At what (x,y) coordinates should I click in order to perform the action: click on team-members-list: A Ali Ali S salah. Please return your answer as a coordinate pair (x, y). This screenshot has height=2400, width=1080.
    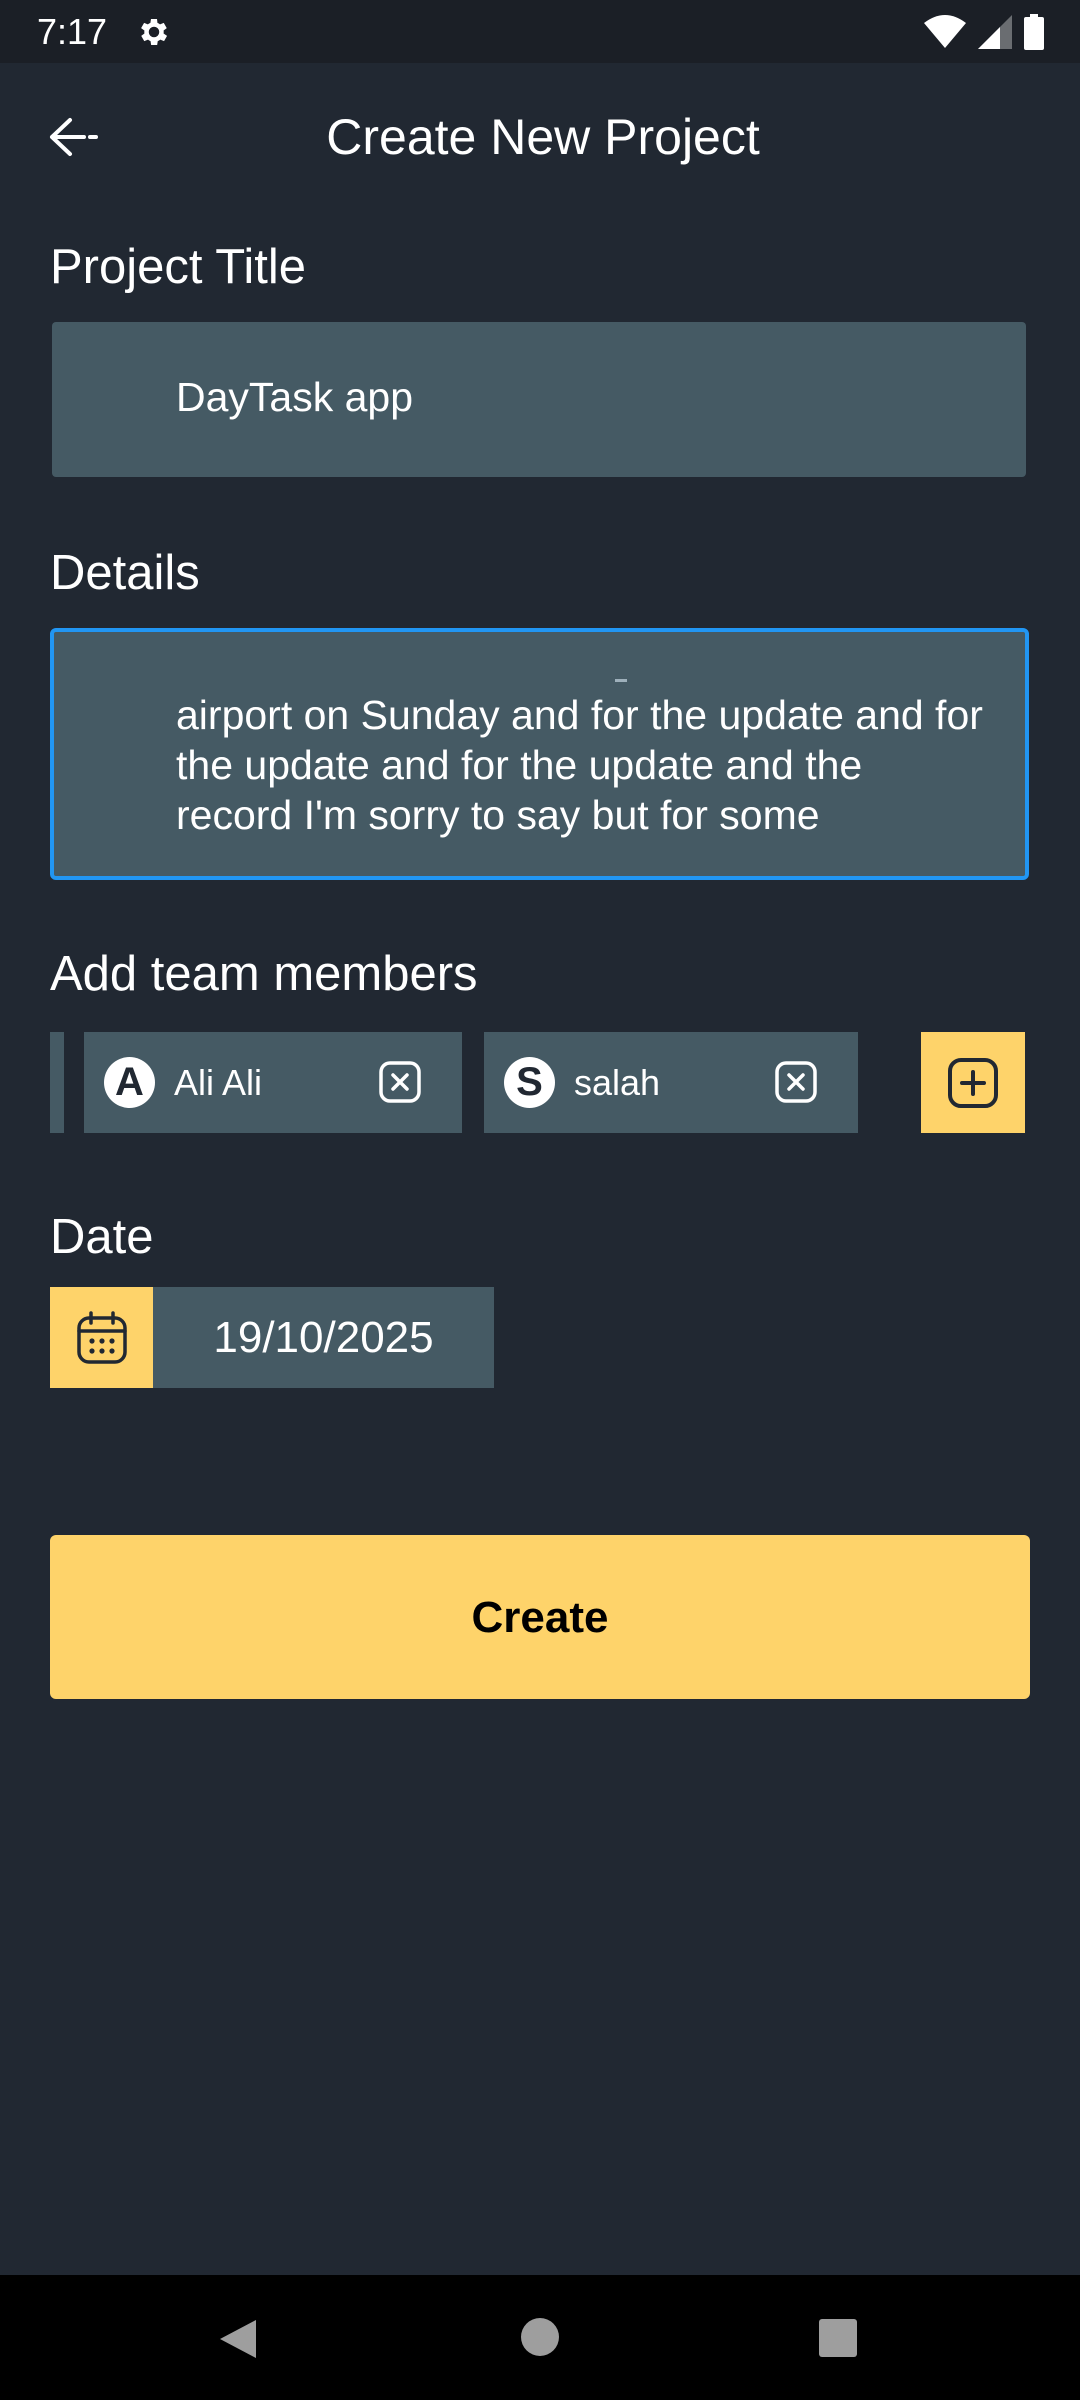
    Looking at the image, I should click on (540, 1082).